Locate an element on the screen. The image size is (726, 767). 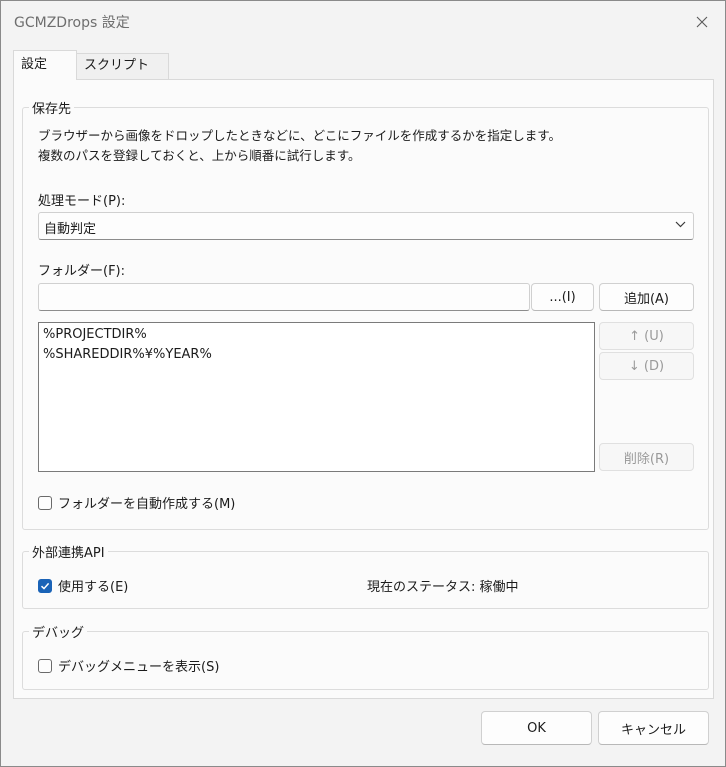
window-title: GCMZDrops 設定 is located at coordinates (72, 23).